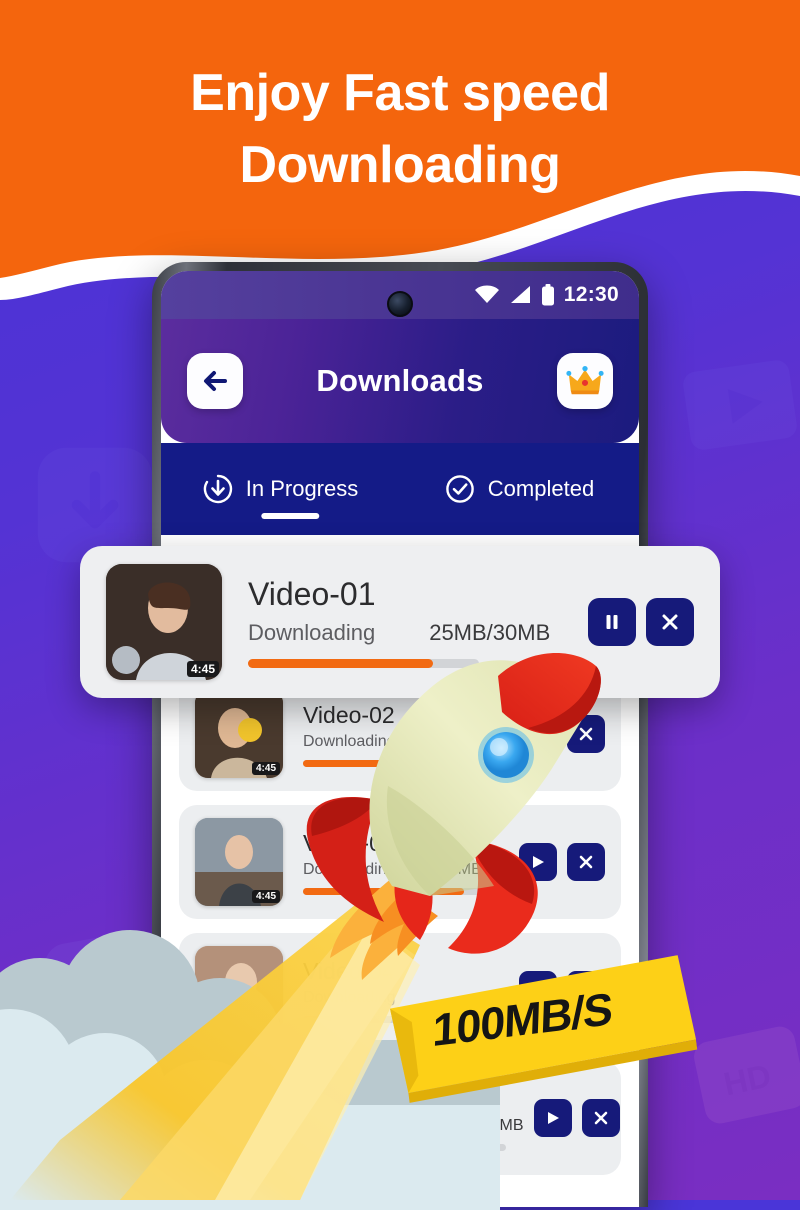 The height and width of the screenshot is (1210, 800). I want to click on tab-bar: In Progress Completed, so click(400, 489).